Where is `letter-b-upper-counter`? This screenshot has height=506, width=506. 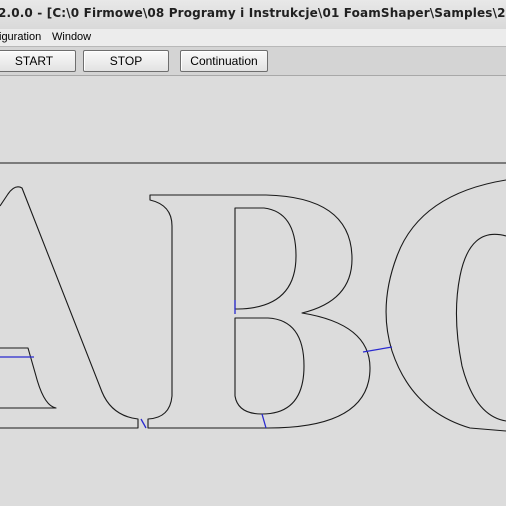
letter-b-upper-counter is located at coordinates (265, 258).